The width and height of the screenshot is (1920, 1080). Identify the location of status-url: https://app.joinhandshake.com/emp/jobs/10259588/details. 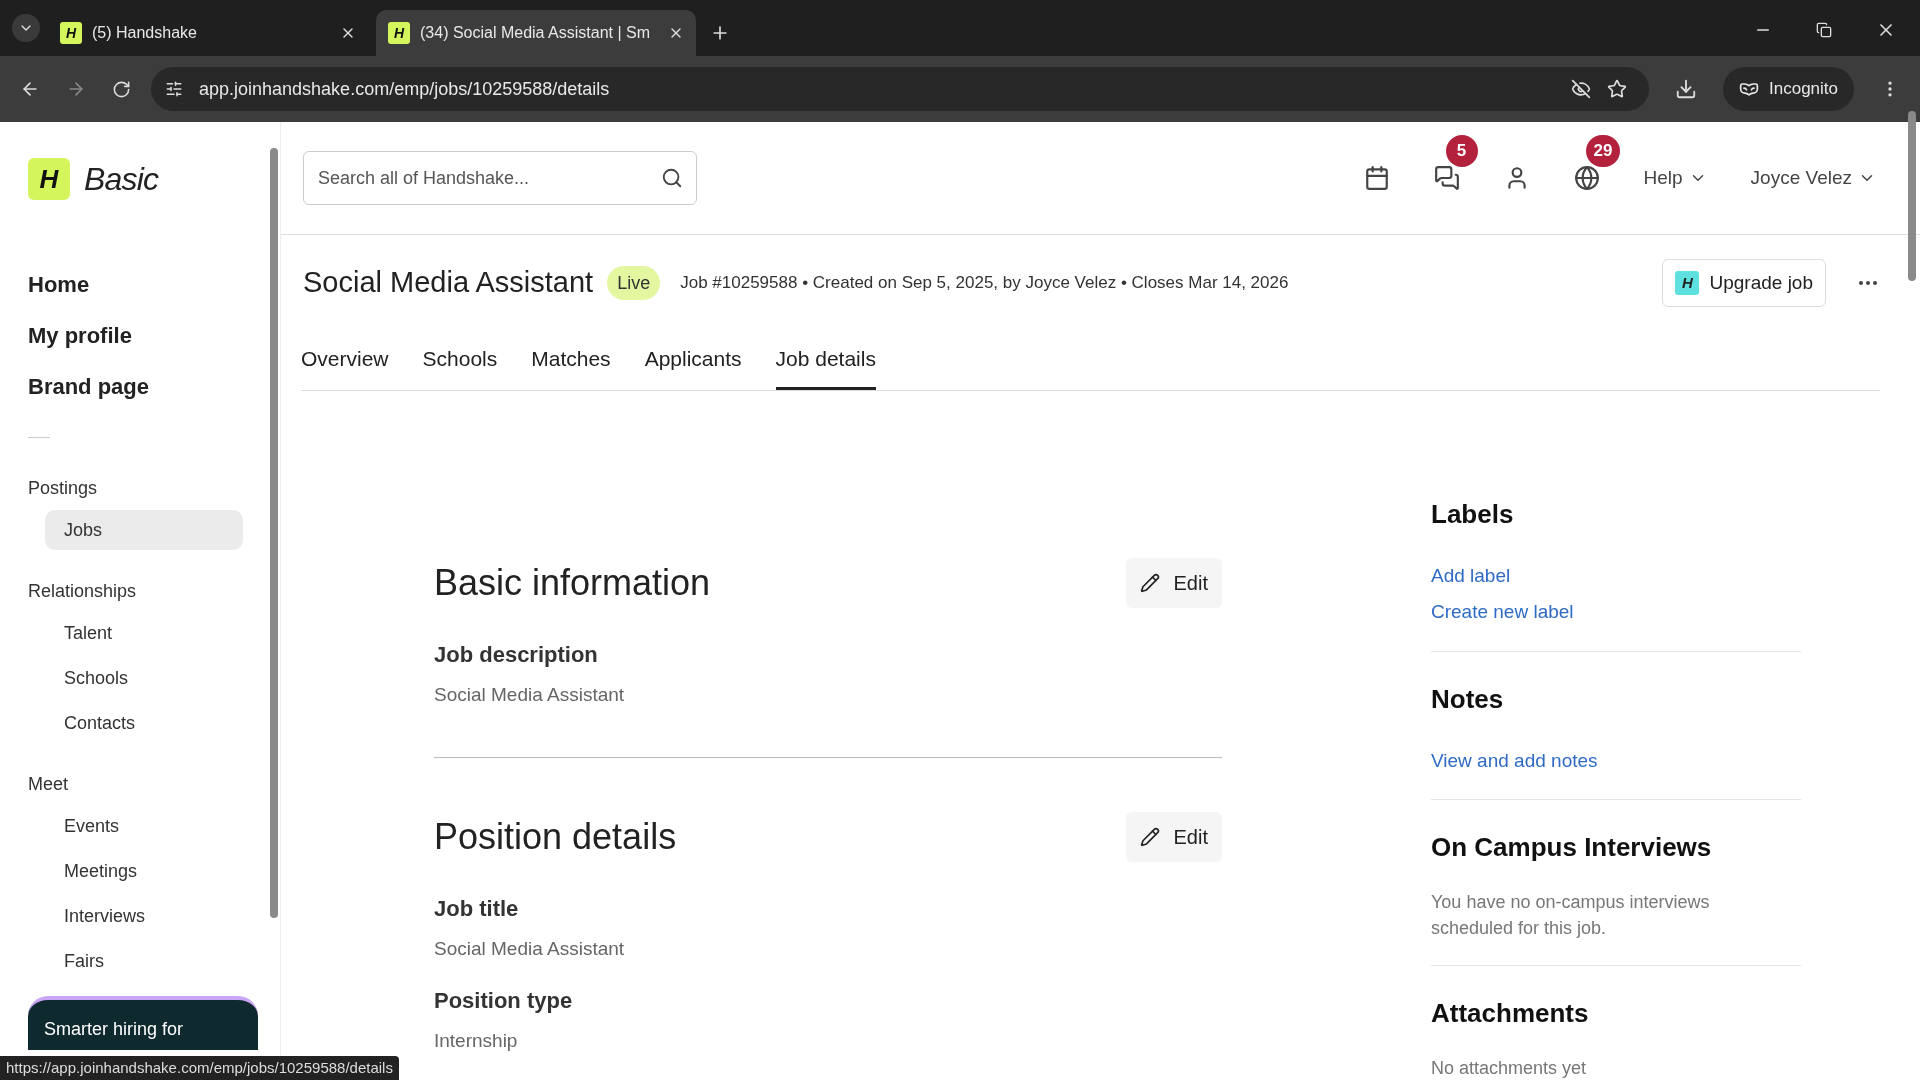
(199, 1068).